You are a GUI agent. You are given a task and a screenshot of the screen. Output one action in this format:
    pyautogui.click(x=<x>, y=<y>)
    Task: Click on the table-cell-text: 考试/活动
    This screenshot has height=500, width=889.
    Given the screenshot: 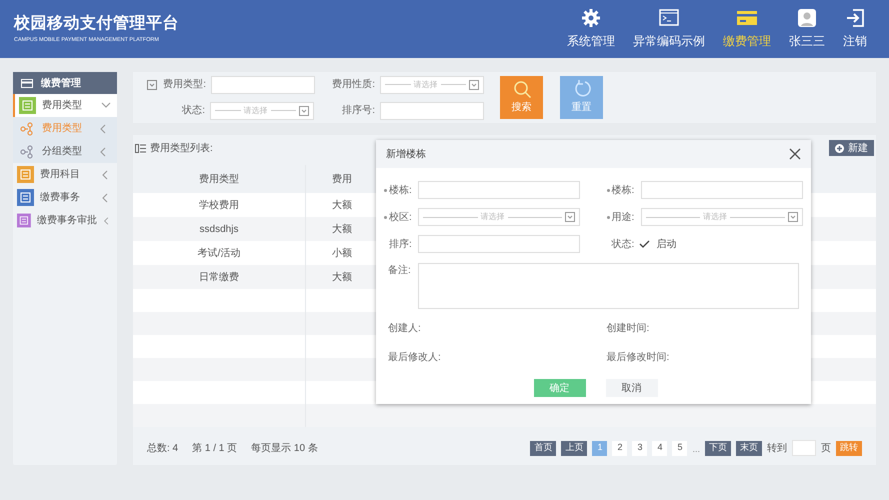 What is the action you would take?
    pyautogui.click(x=219, y=253)
    